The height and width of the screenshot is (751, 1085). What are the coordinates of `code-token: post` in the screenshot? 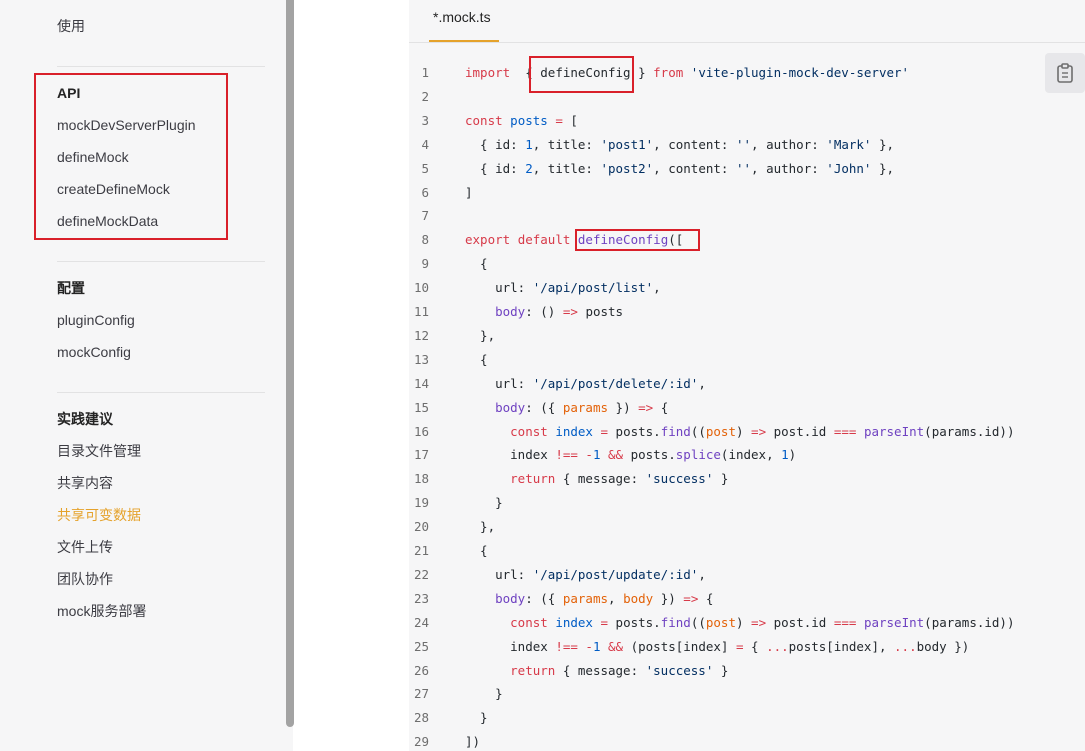 It's located at (720, 431).